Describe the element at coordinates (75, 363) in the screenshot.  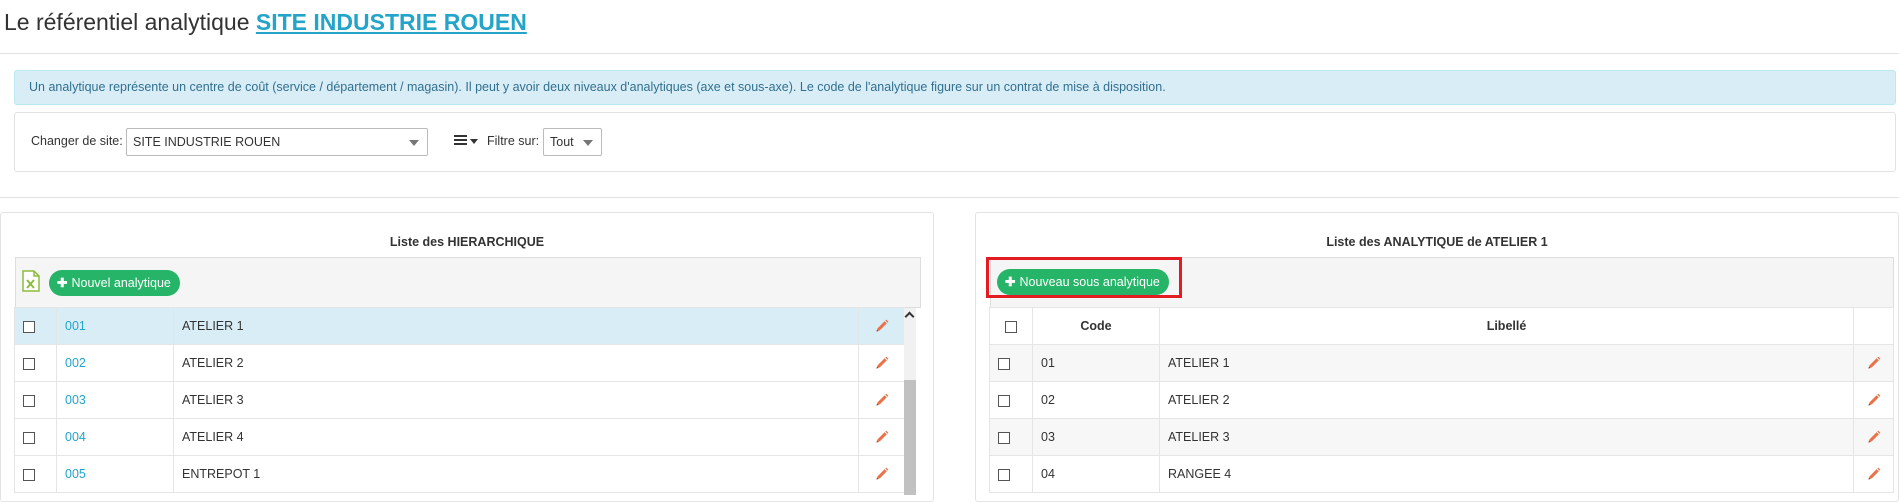
I see `row-code: 002` at that location.